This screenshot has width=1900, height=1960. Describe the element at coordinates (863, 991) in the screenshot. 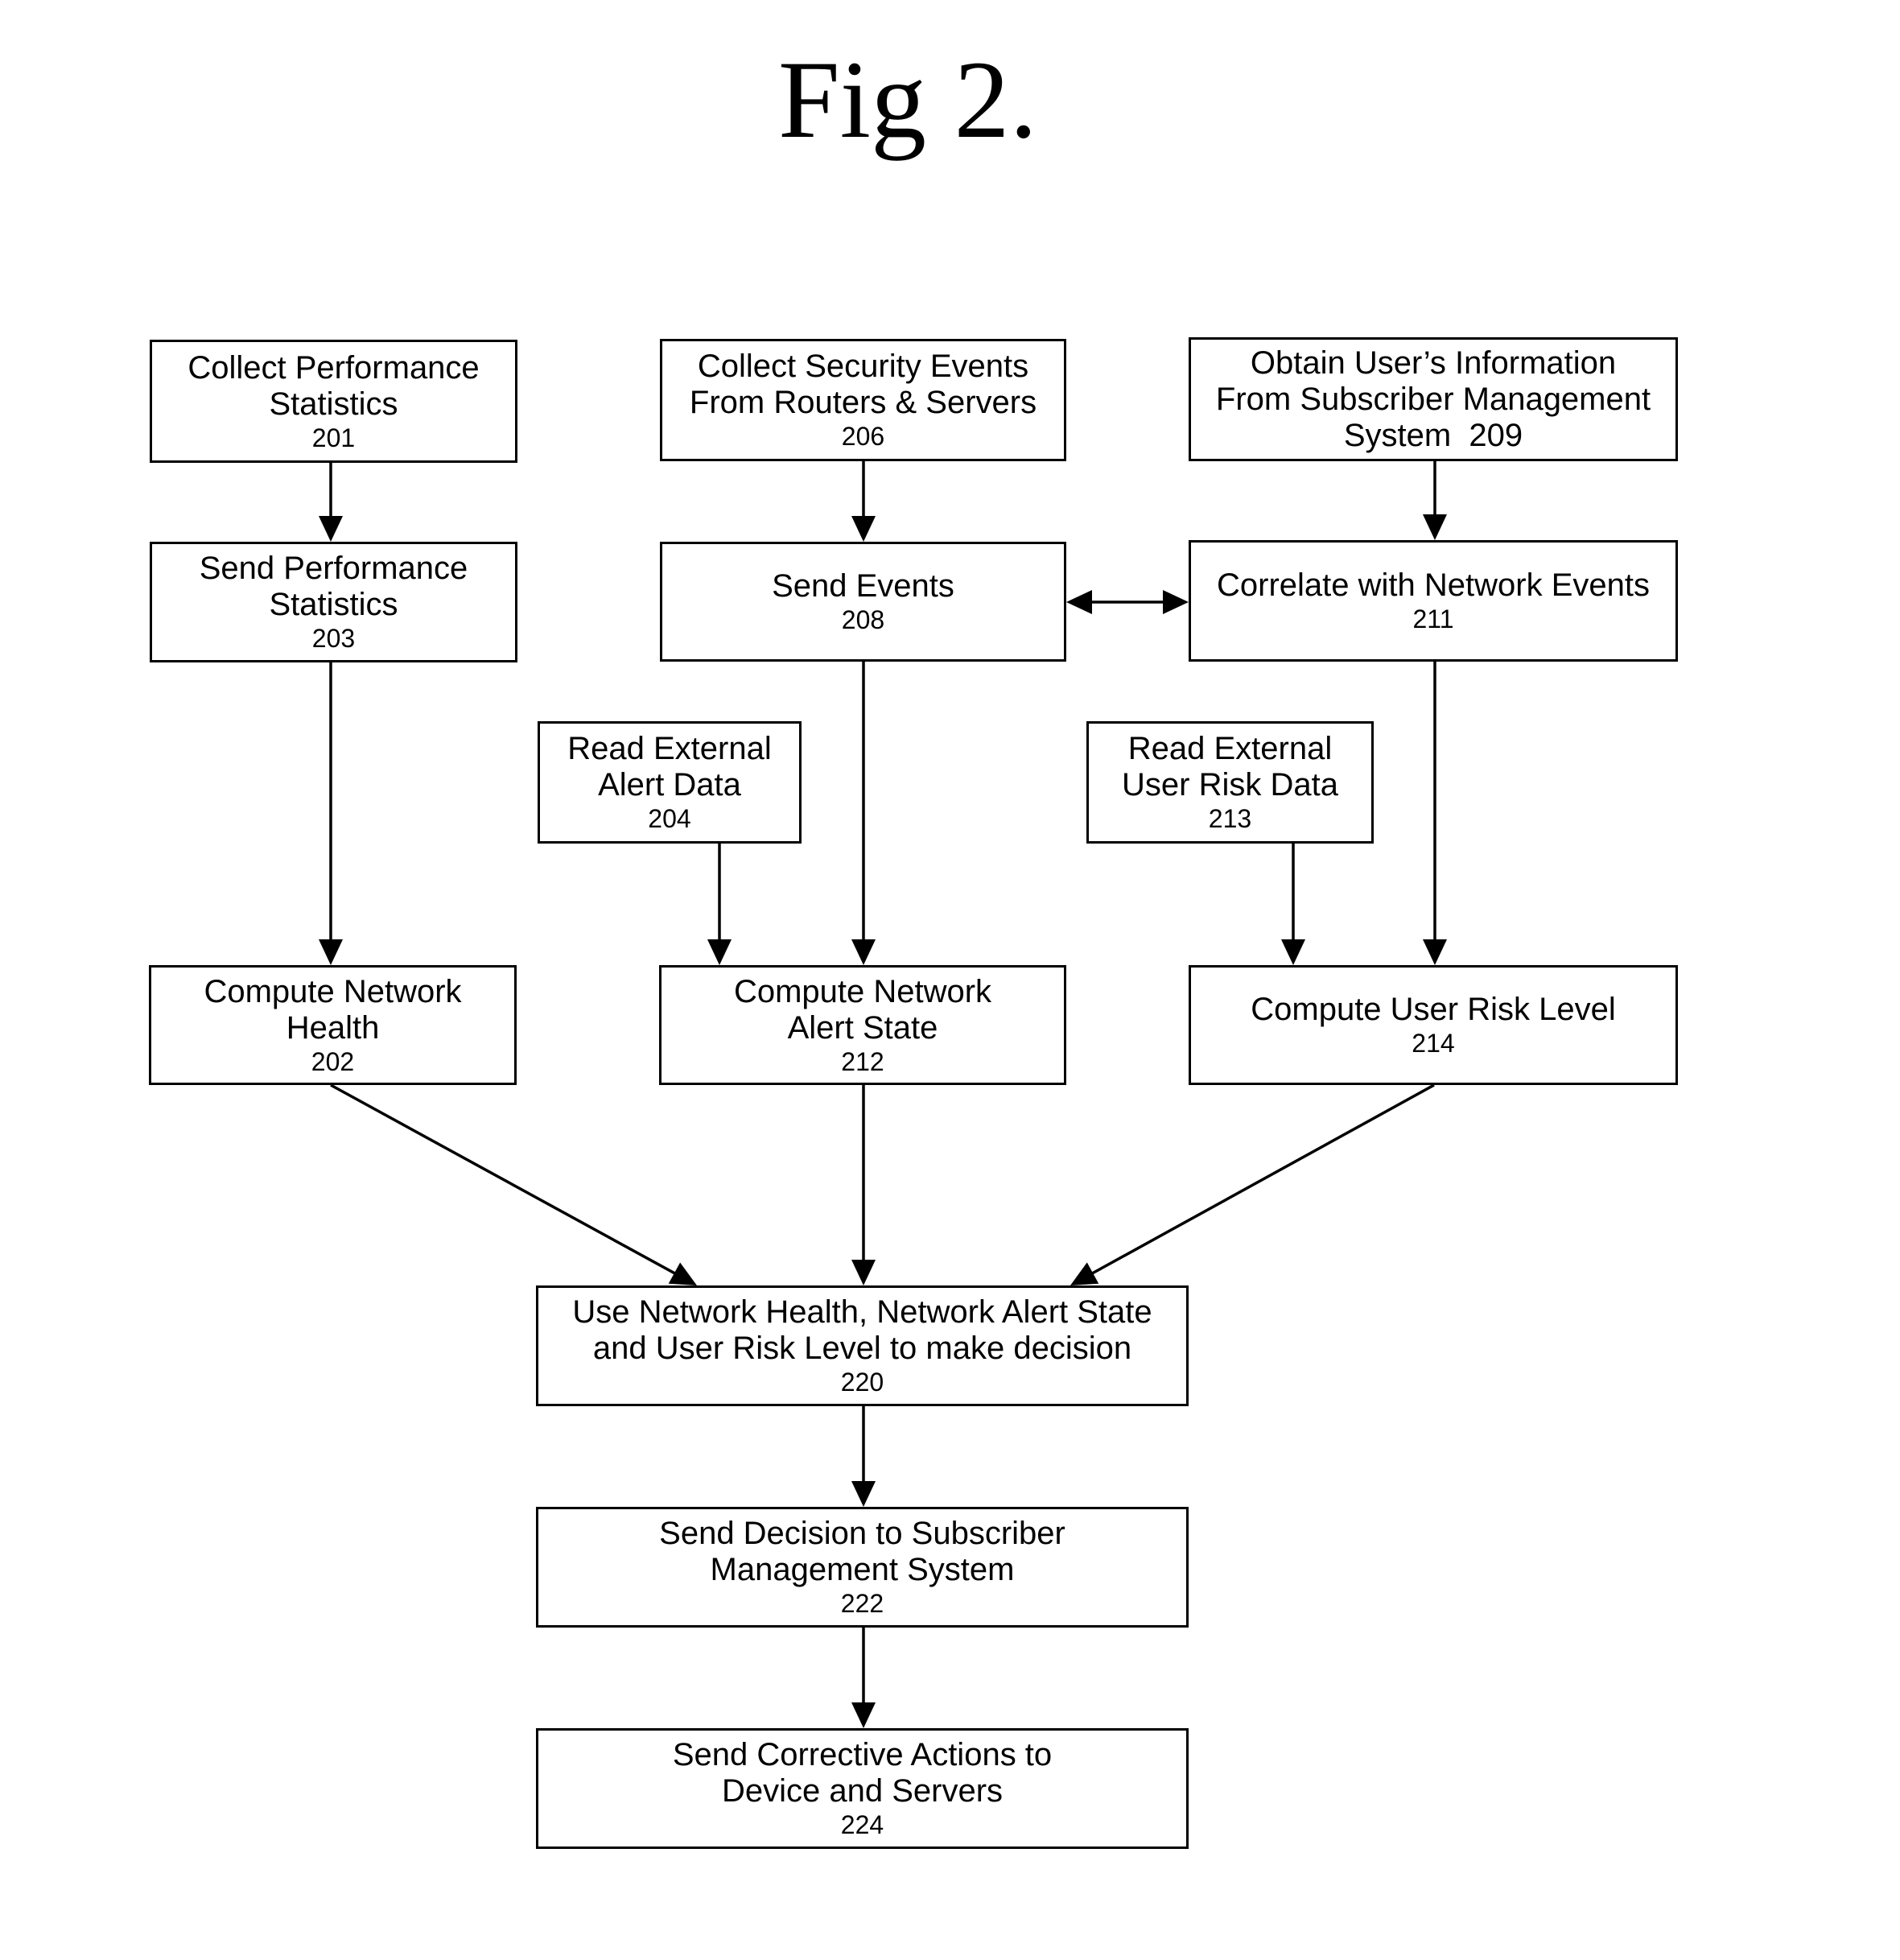

I see `node-212-line-1: Compute Network` at that location.